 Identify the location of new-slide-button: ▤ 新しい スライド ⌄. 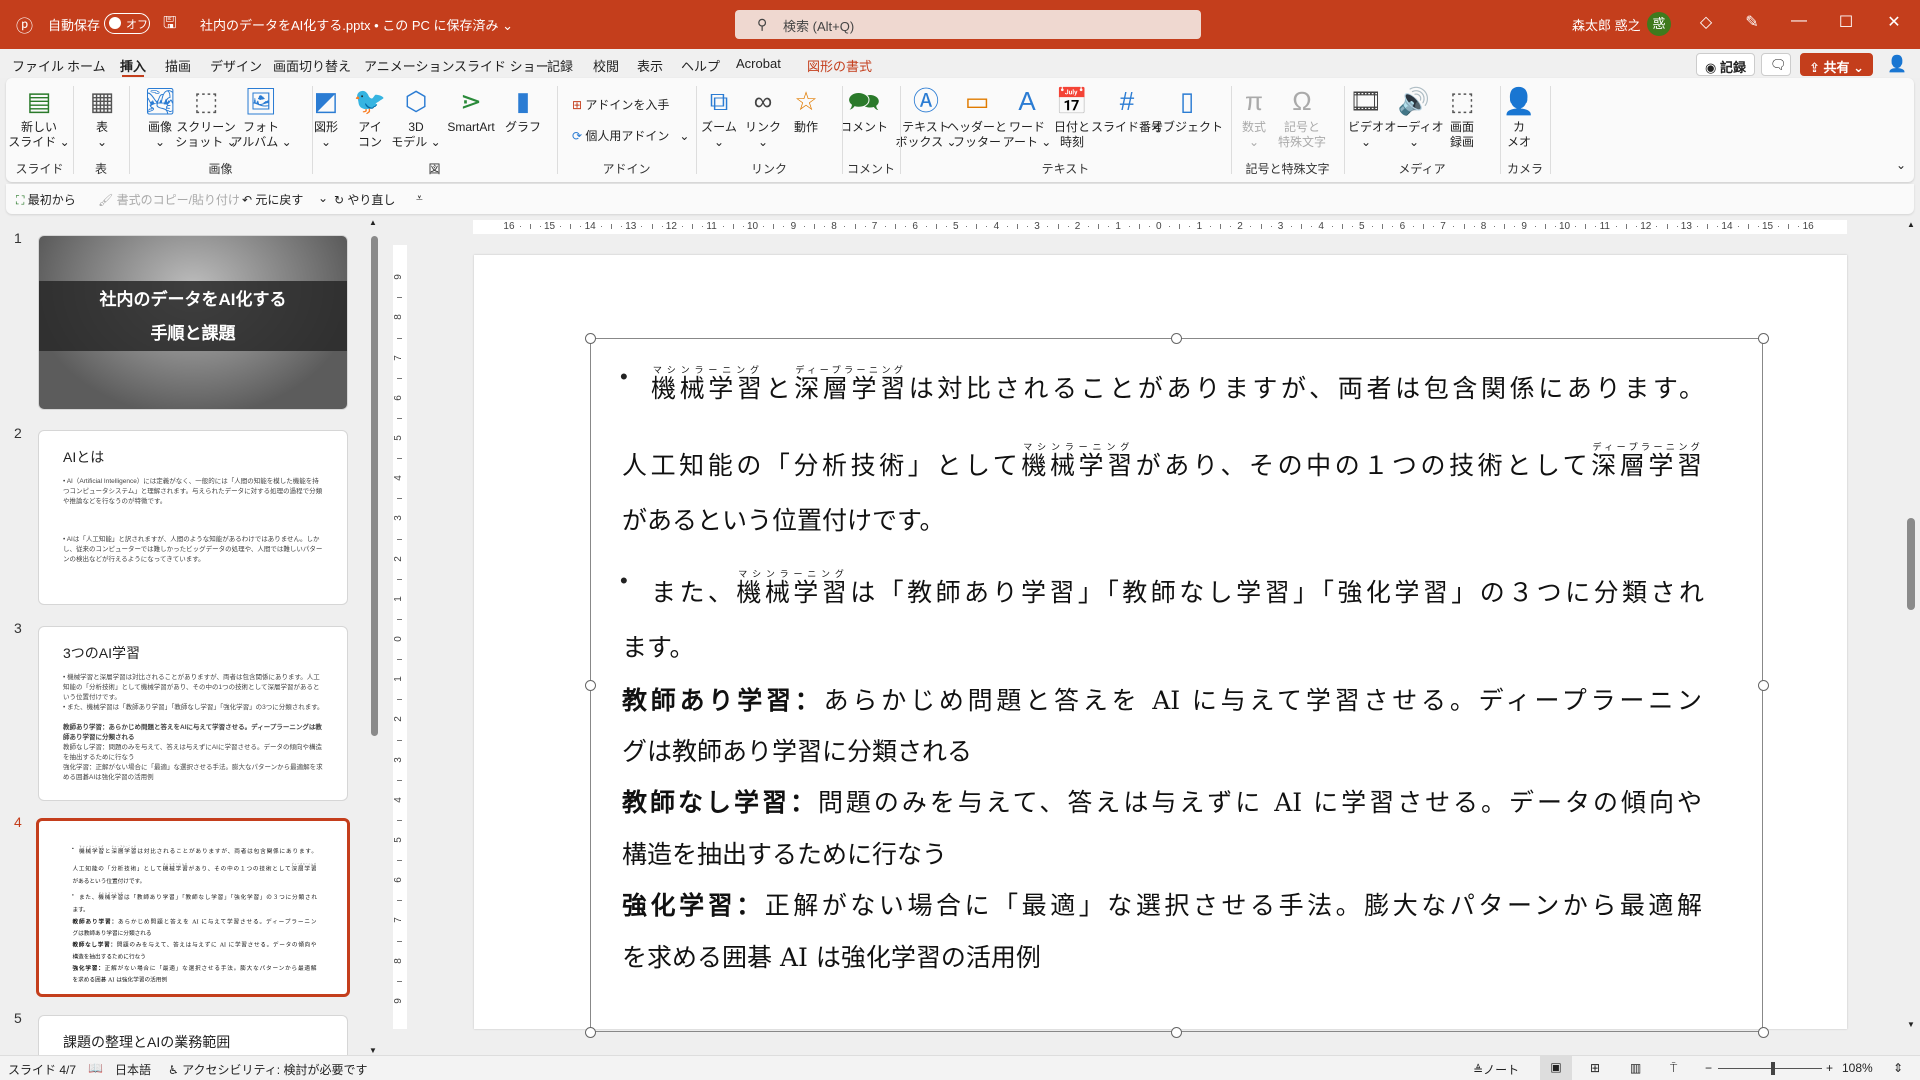
(38, 117).